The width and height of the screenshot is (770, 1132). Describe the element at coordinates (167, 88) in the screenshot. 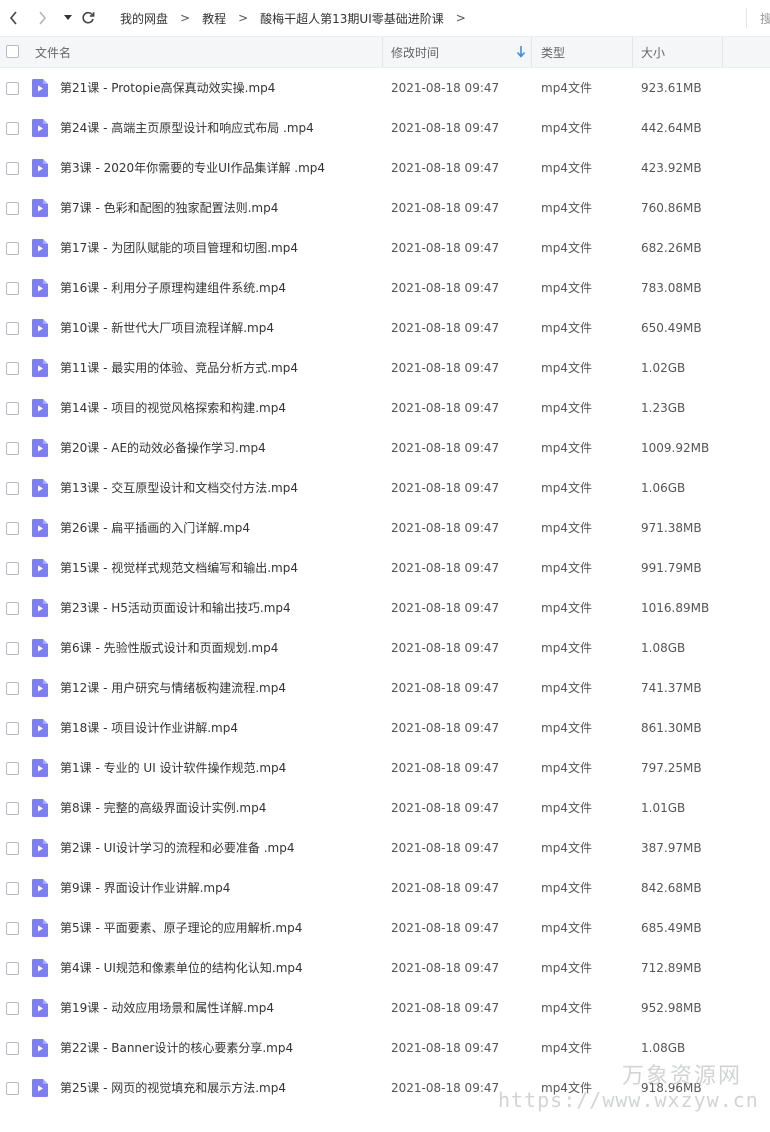

I see `file-name: 第21课 - Protopie高保真动效实操.mp4` at that location.